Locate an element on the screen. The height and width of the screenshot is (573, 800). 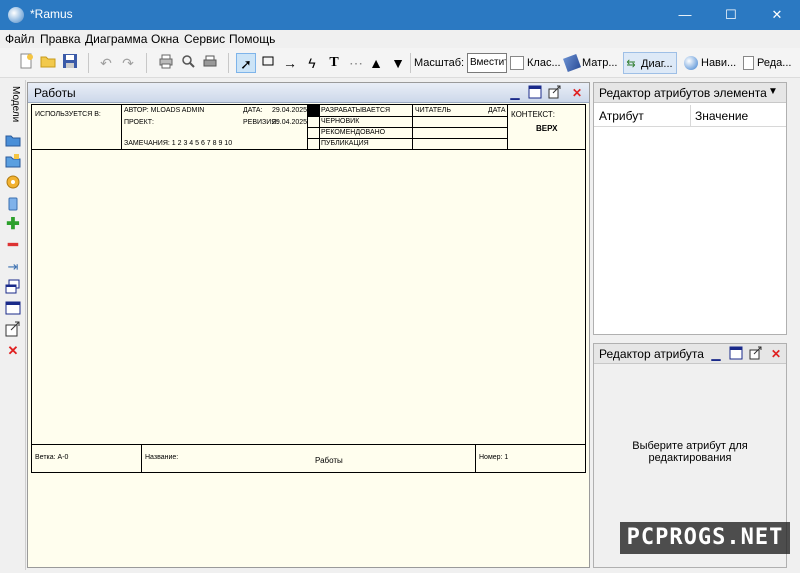
open-folder-icon is located at coordinates (48, 63).